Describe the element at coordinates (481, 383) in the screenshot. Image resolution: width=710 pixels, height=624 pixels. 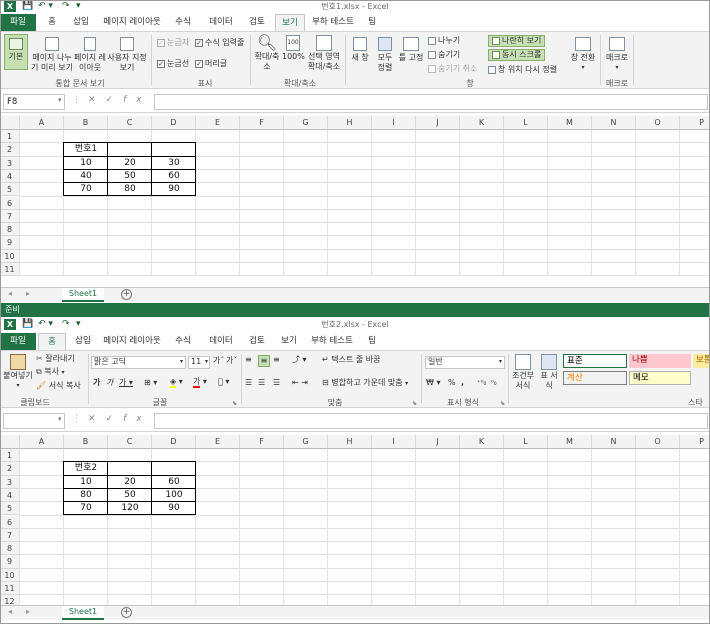
I see `increase-decimal-icon: ⁺⁰₀` at that location.